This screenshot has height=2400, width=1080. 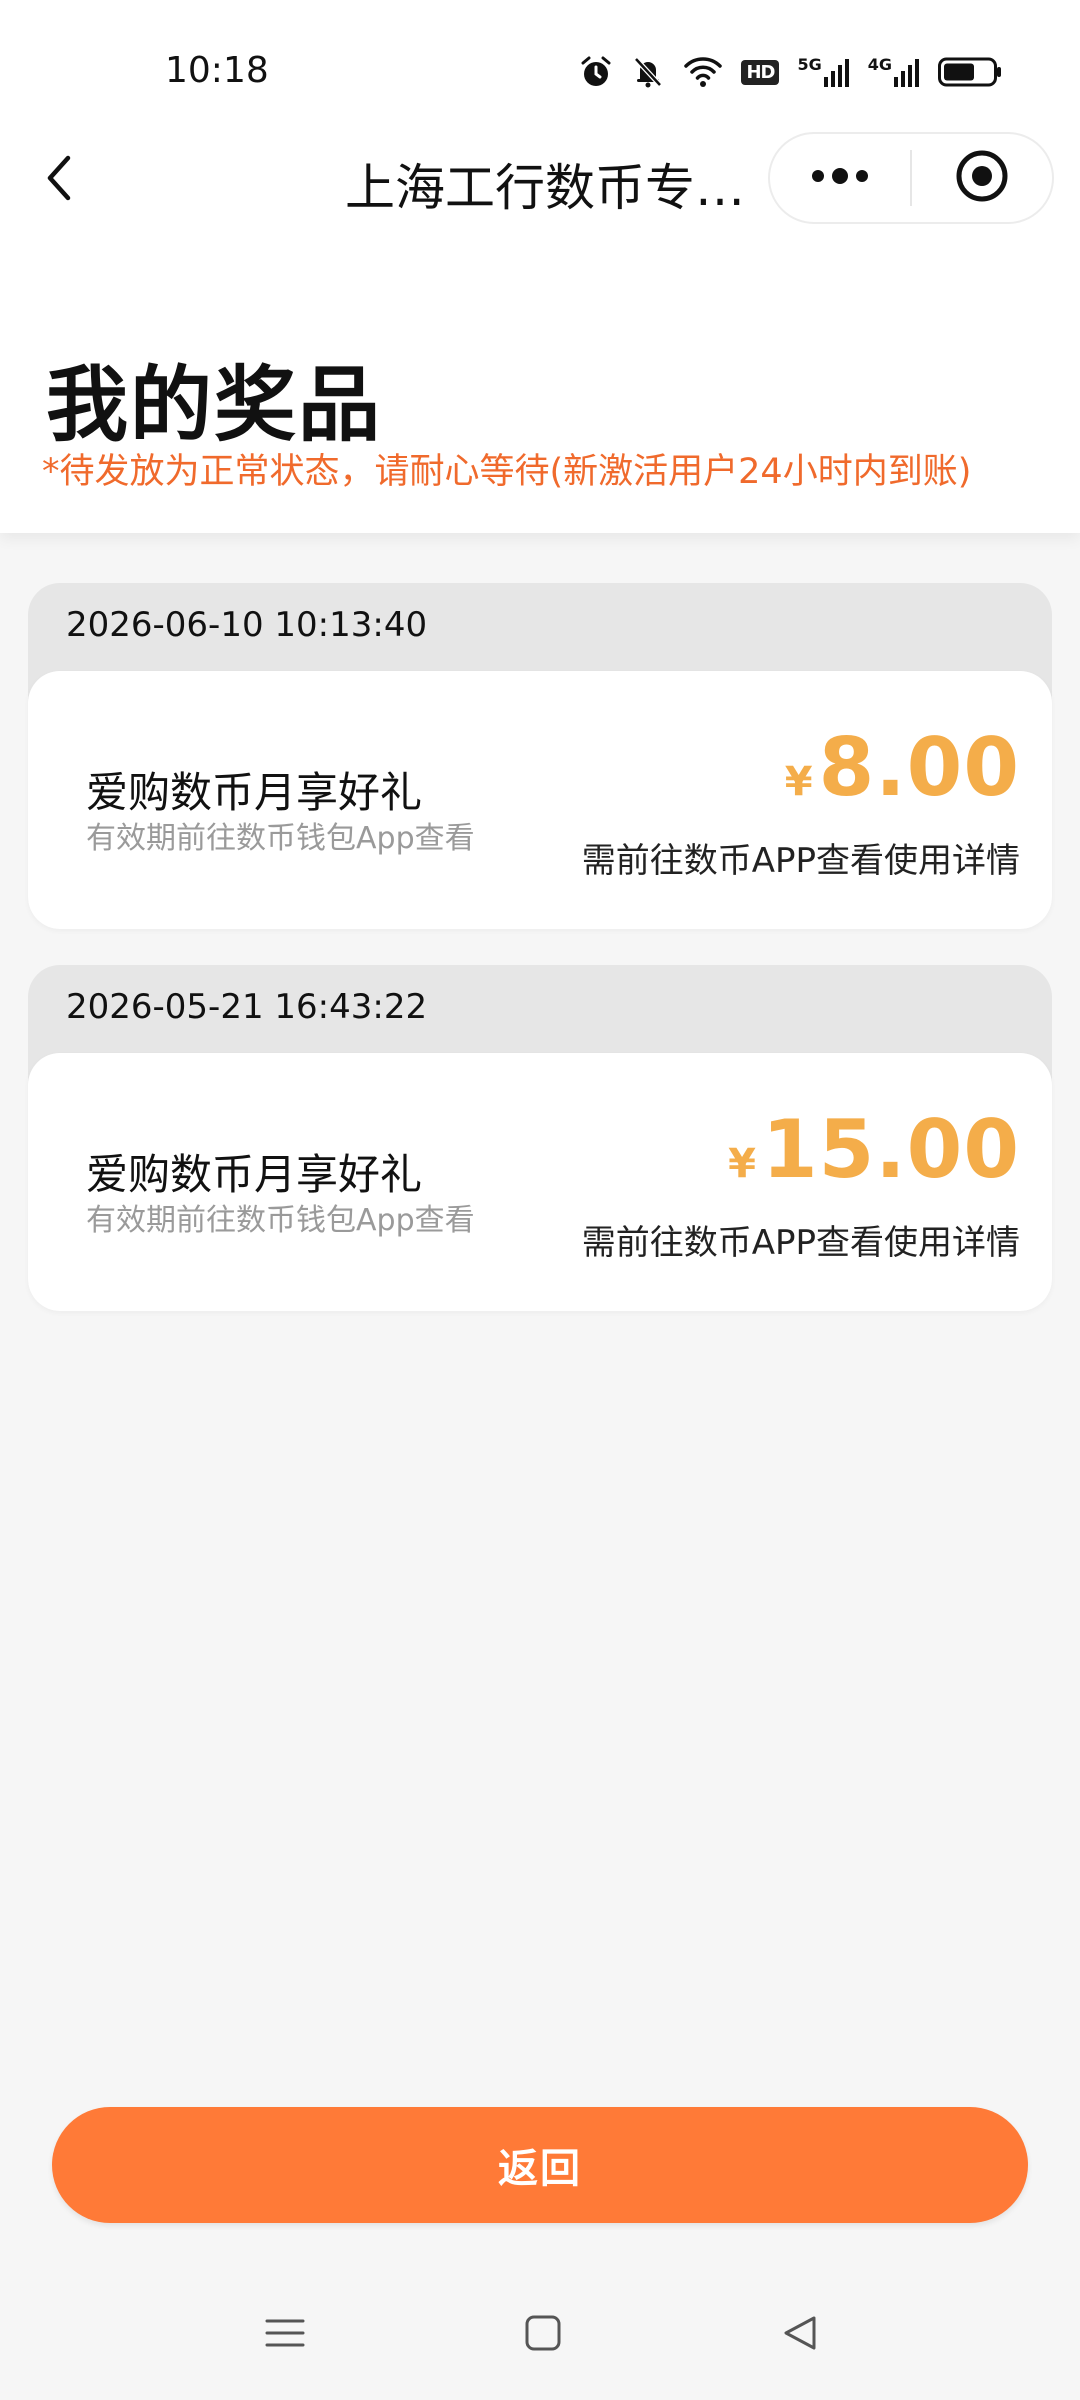 What do you see at coordinates (540, 65) in the screenshot?
I see `status-bar: 10:18 HD 5G 4G` at bounding box center [540, 65].